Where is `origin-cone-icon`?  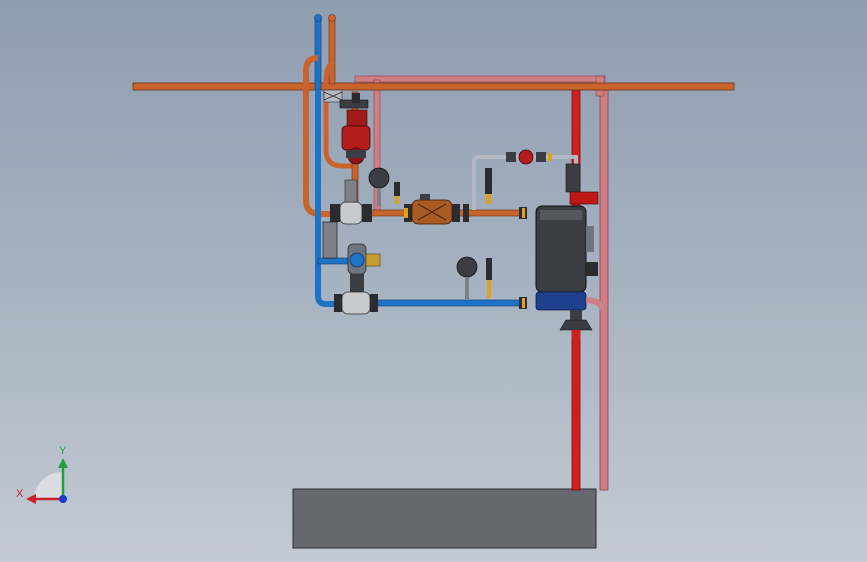
origin-cone-icon is located at coordinates (48, 486).